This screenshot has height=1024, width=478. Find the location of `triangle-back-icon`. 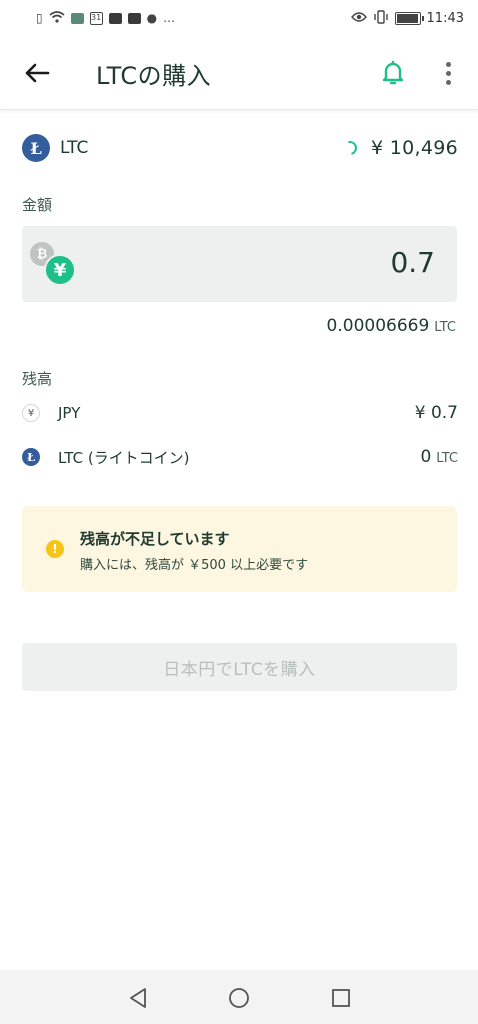

triangle-back-icon is located at coordinates (138, 998).